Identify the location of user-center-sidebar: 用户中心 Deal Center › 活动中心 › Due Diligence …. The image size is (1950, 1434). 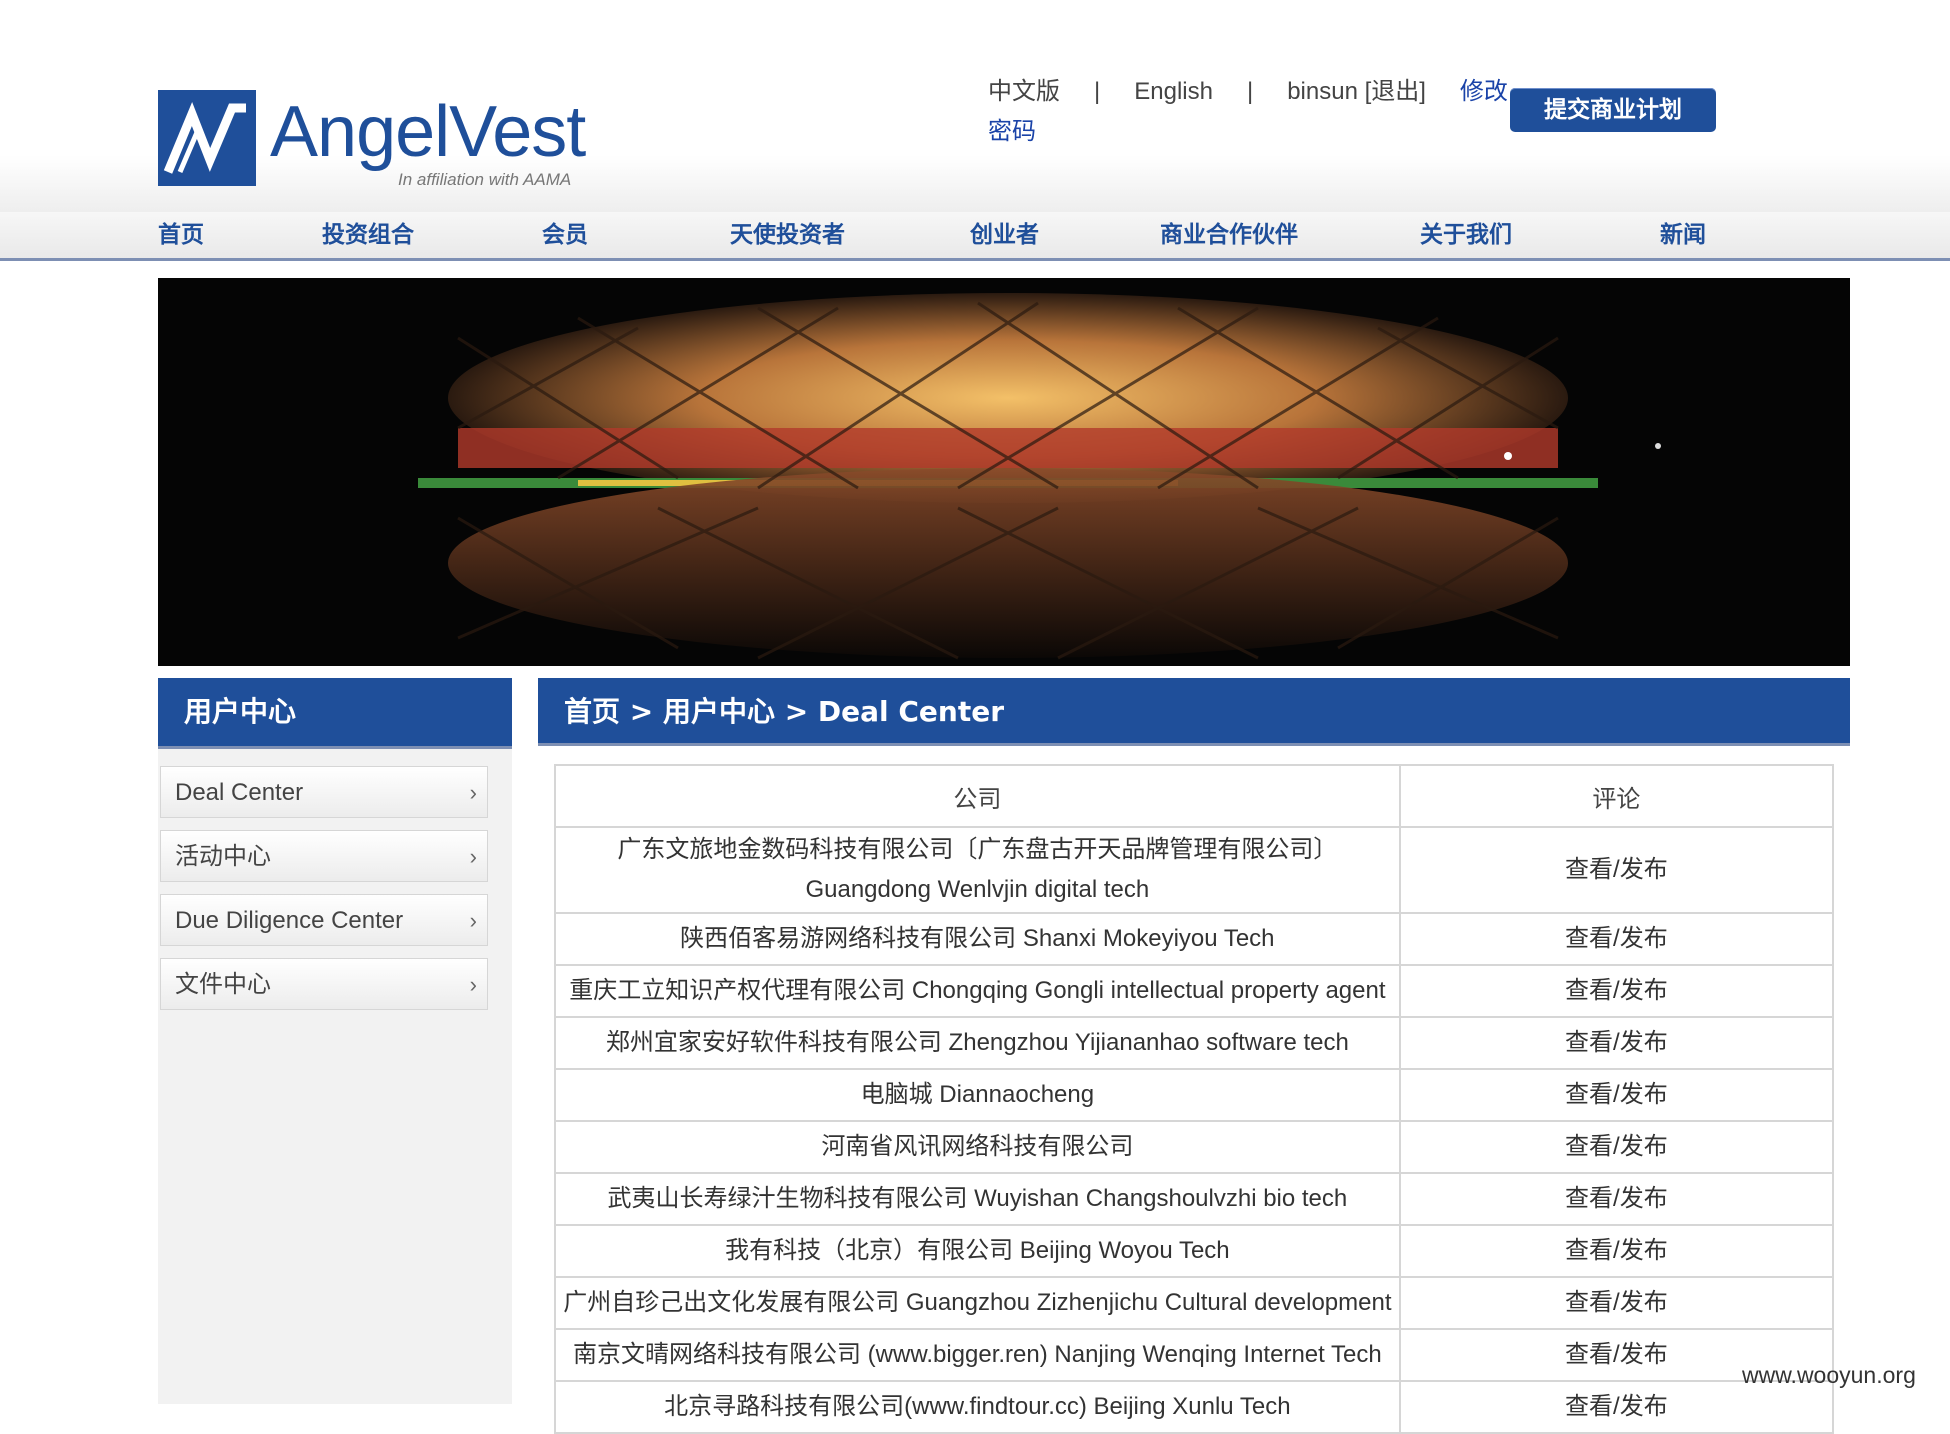
(335, 1041).